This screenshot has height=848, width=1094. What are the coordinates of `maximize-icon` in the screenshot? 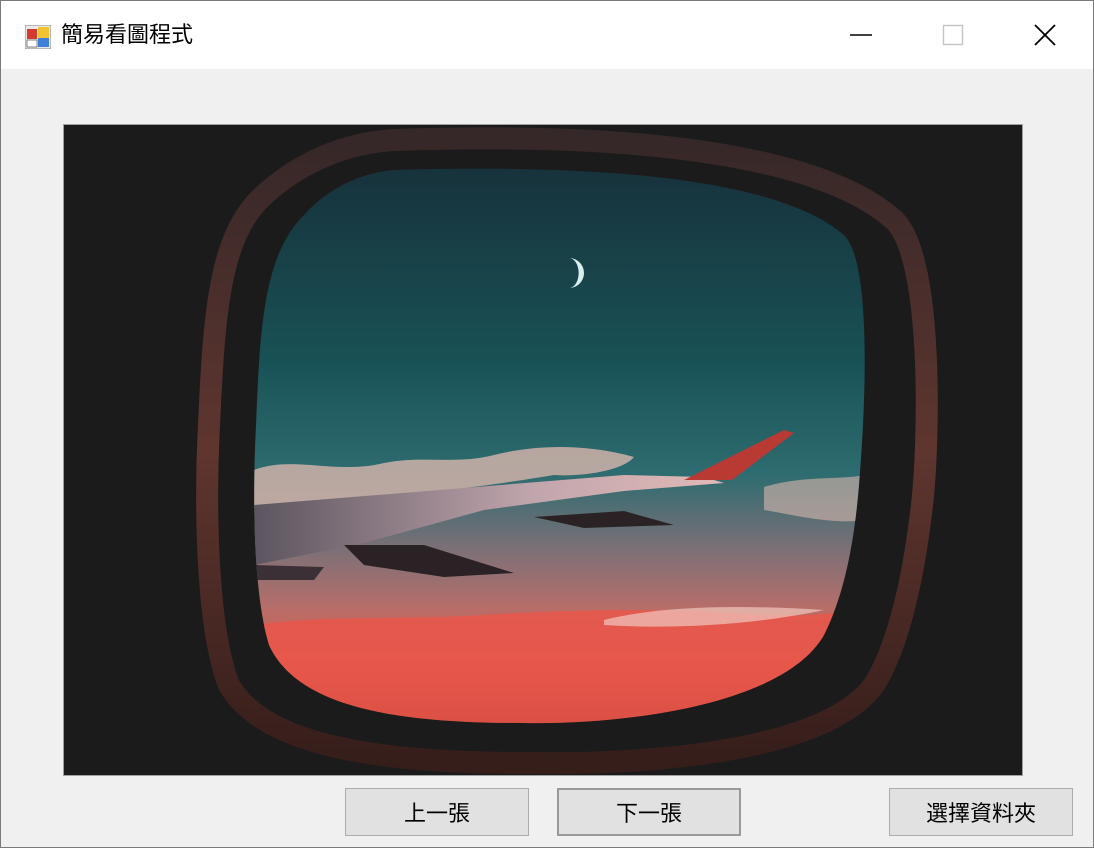 It's located at (953, 35).